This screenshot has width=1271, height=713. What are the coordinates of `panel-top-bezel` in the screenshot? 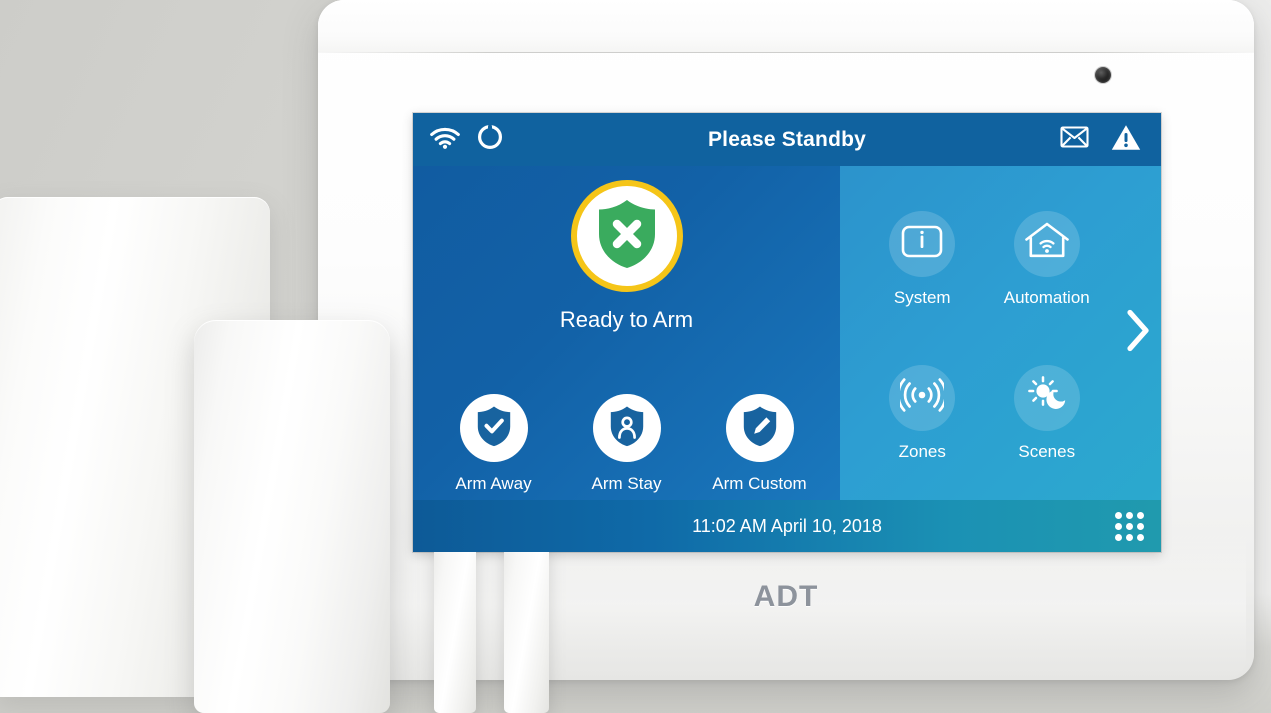 It's located at (786, 26).